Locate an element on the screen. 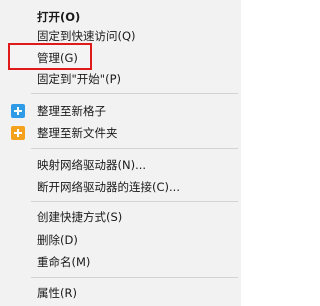 The height and width of the screenshot is (306, 320). menu-item-pin-start: 固定到"开始"(P) is located at coordinates (120, 79).